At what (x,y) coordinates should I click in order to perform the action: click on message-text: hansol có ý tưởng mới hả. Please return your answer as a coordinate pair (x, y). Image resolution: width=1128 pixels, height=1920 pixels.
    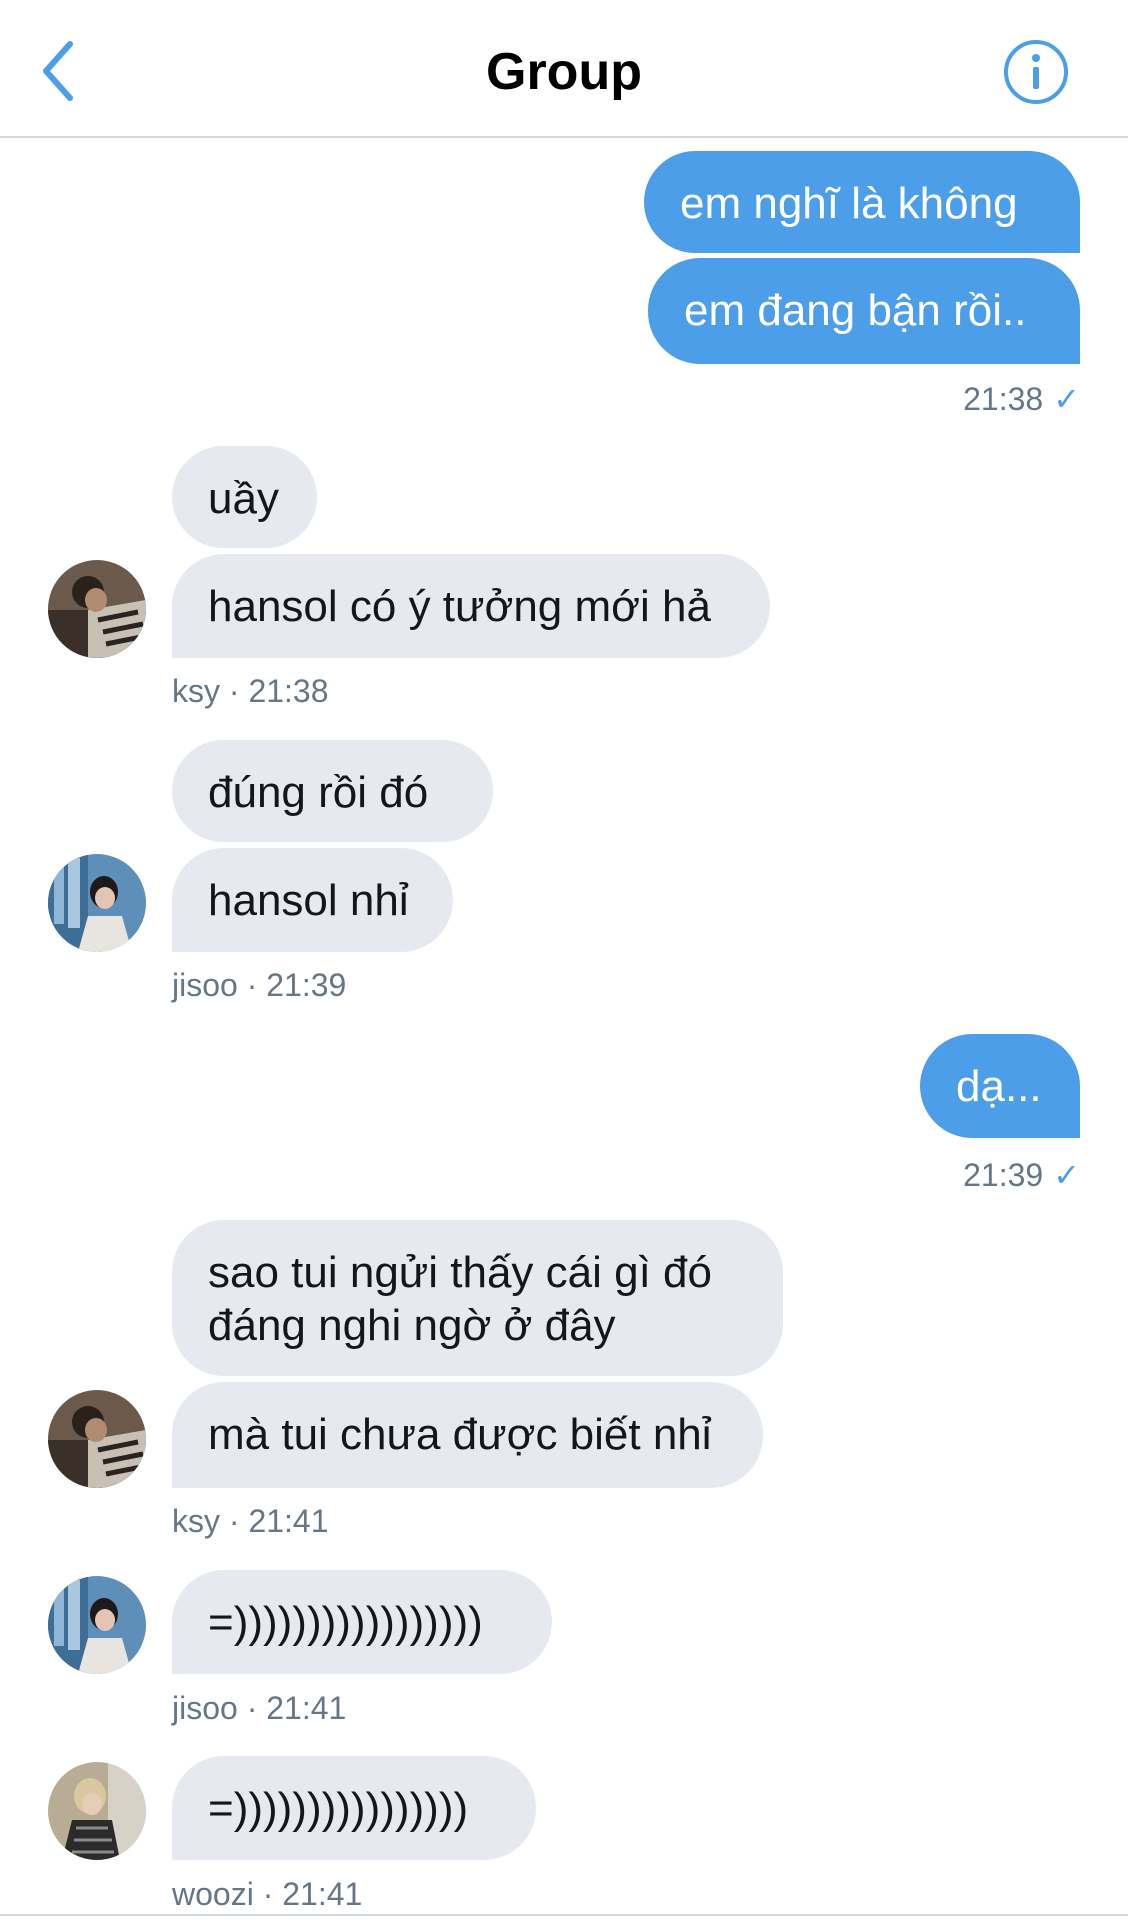
    Looking at the image, I should click on (459, 606).